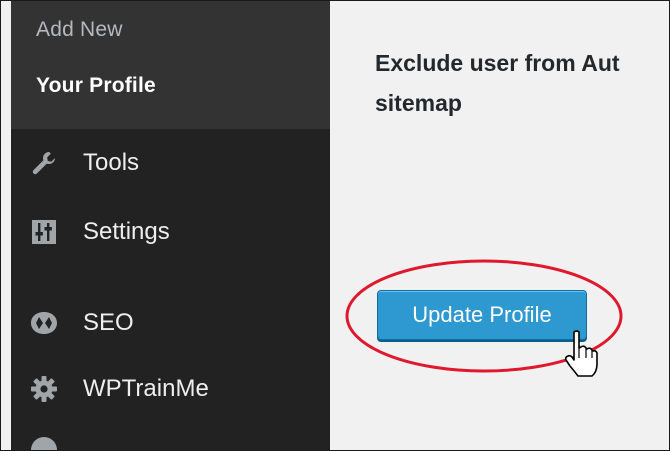 The height and width of the screenshot is (451, 670). I want to click on wrench-icon, so click(44, 163).